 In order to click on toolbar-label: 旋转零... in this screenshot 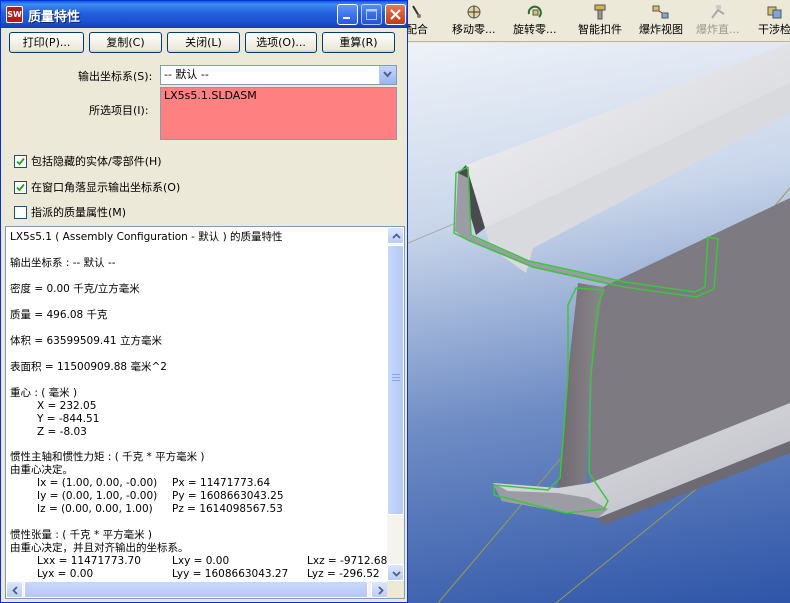, I will do `click(535, 29)`.